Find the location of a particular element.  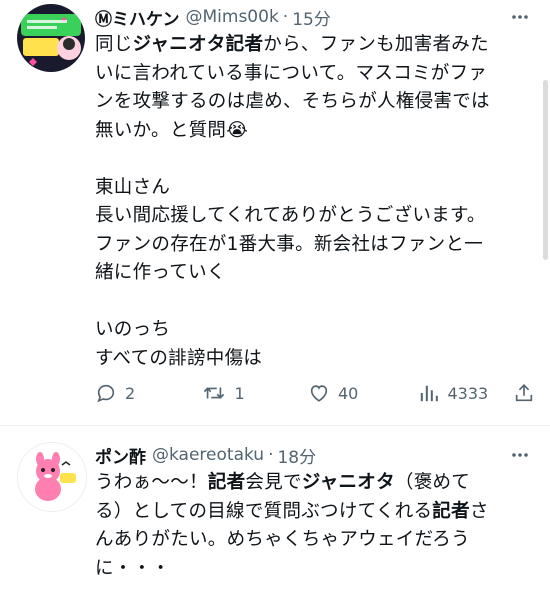

views-icon is located at coordinates (430, 393).